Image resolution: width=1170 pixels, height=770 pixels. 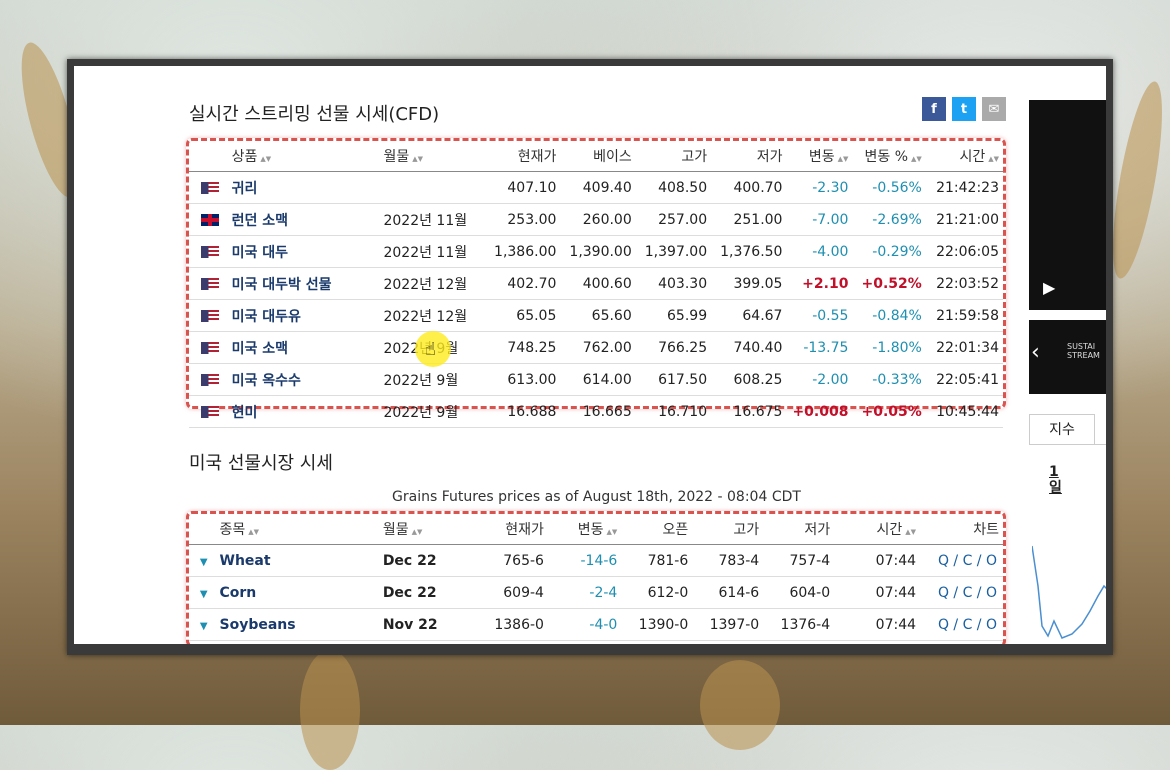 What do you see at coordinates (306, 251) in the screenshot?
I see `commodity-name-link: 미국 대두` at bounding box center [306, 251].